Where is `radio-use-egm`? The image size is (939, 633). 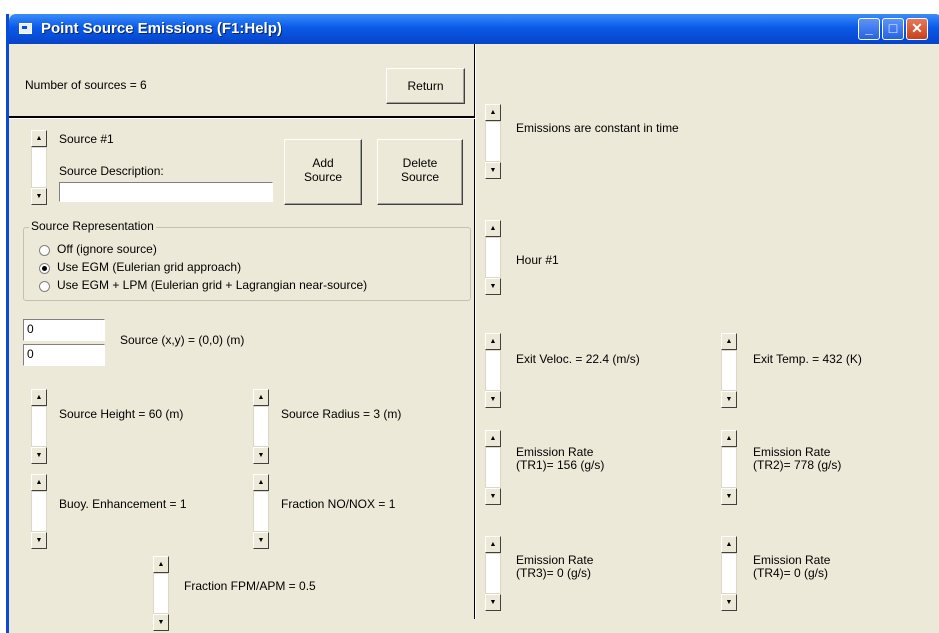 radio-use-egm is located at coordinates (44, 268).